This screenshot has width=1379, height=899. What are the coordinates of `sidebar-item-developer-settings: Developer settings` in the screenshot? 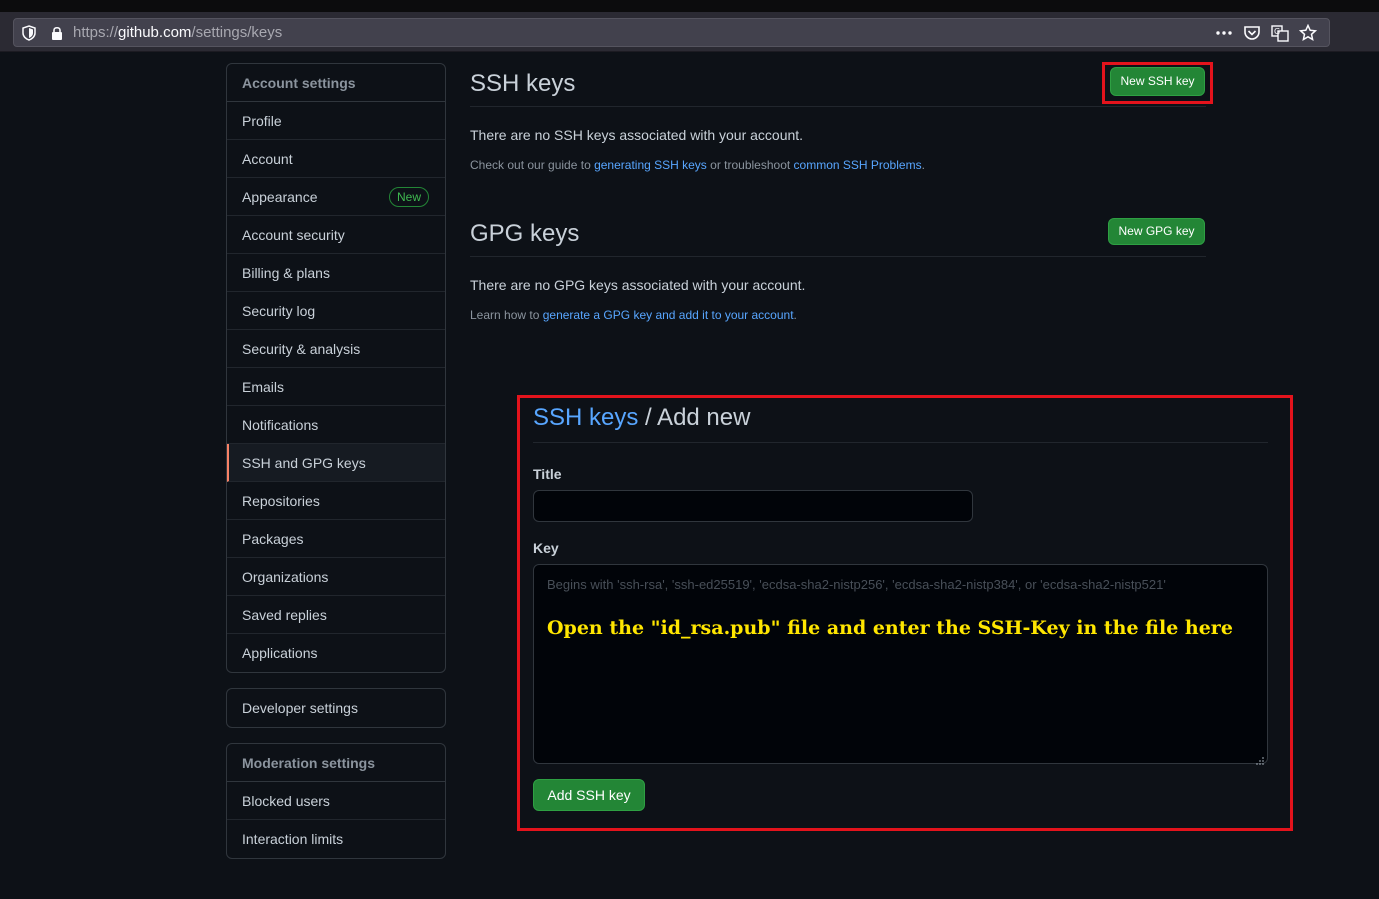 It's located at (336, 708).